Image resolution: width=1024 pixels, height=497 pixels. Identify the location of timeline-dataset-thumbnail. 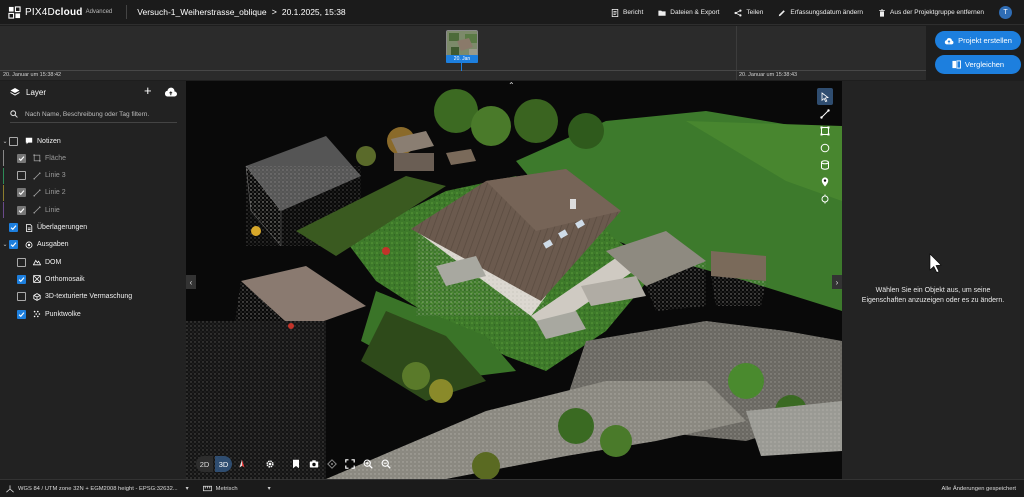
(462, 43).